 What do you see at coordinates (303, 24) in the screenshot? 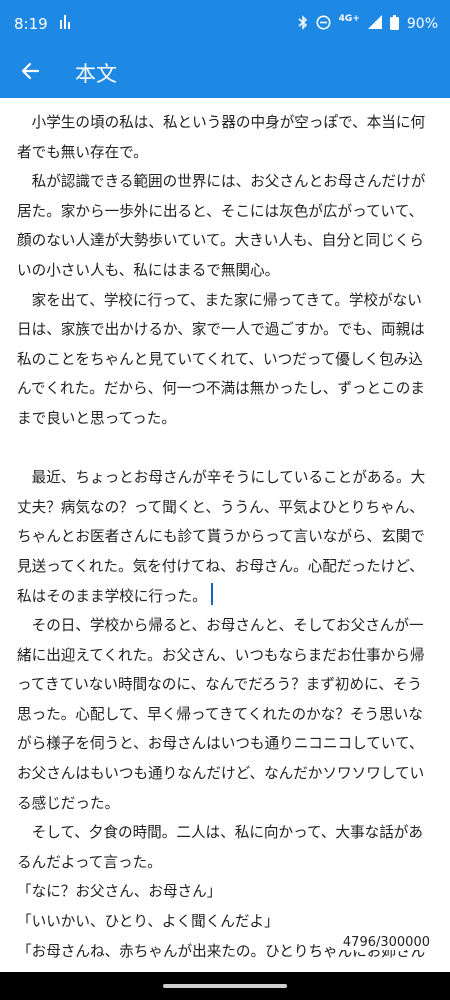
I see `bluetooth-icon` at bounding box center [303, 24].